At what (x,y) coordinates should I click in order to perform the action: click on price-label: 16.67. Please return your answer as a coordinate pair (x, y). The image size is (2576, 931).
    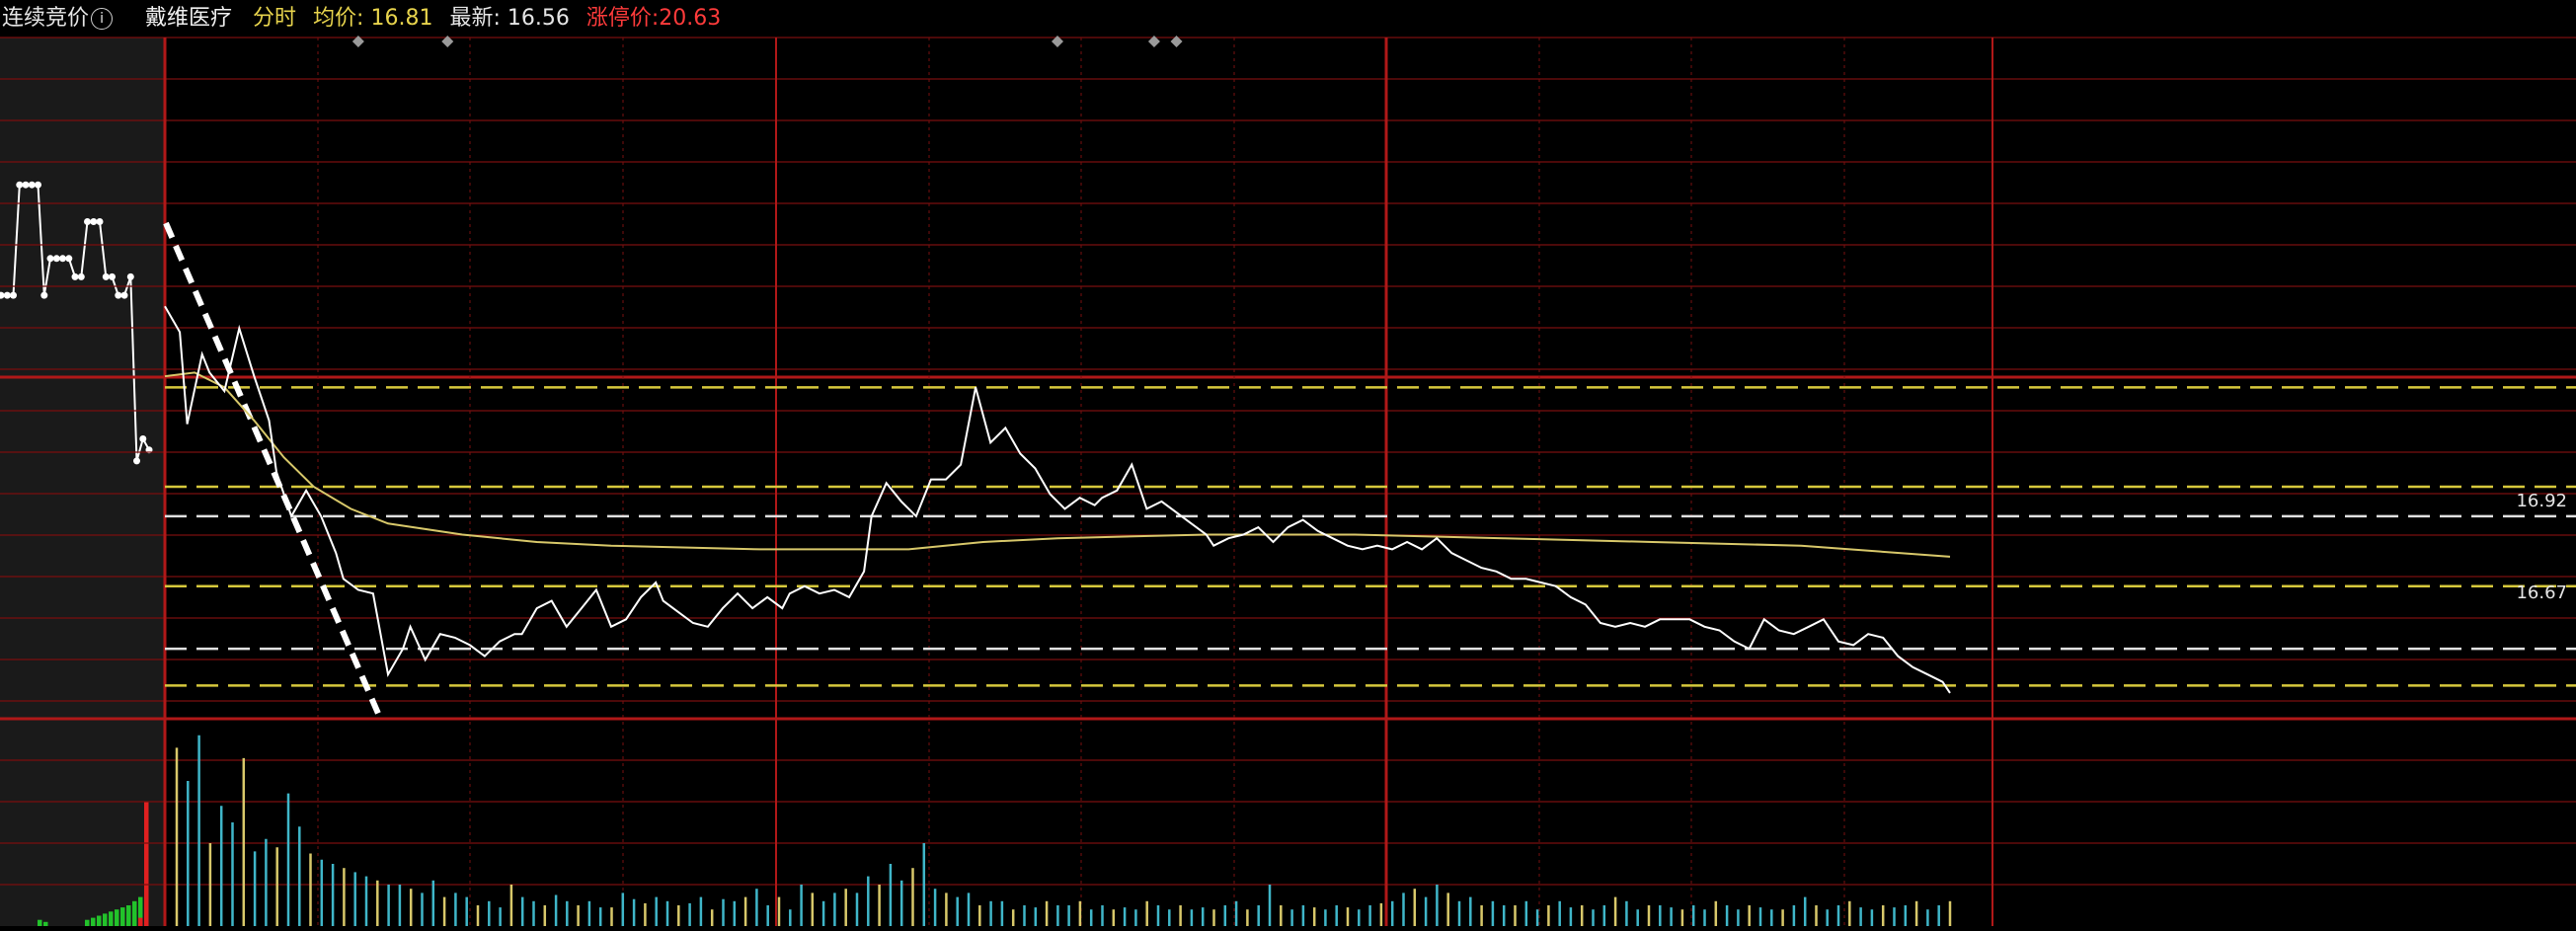
    Looking at the image, I should click on (2541, 592).